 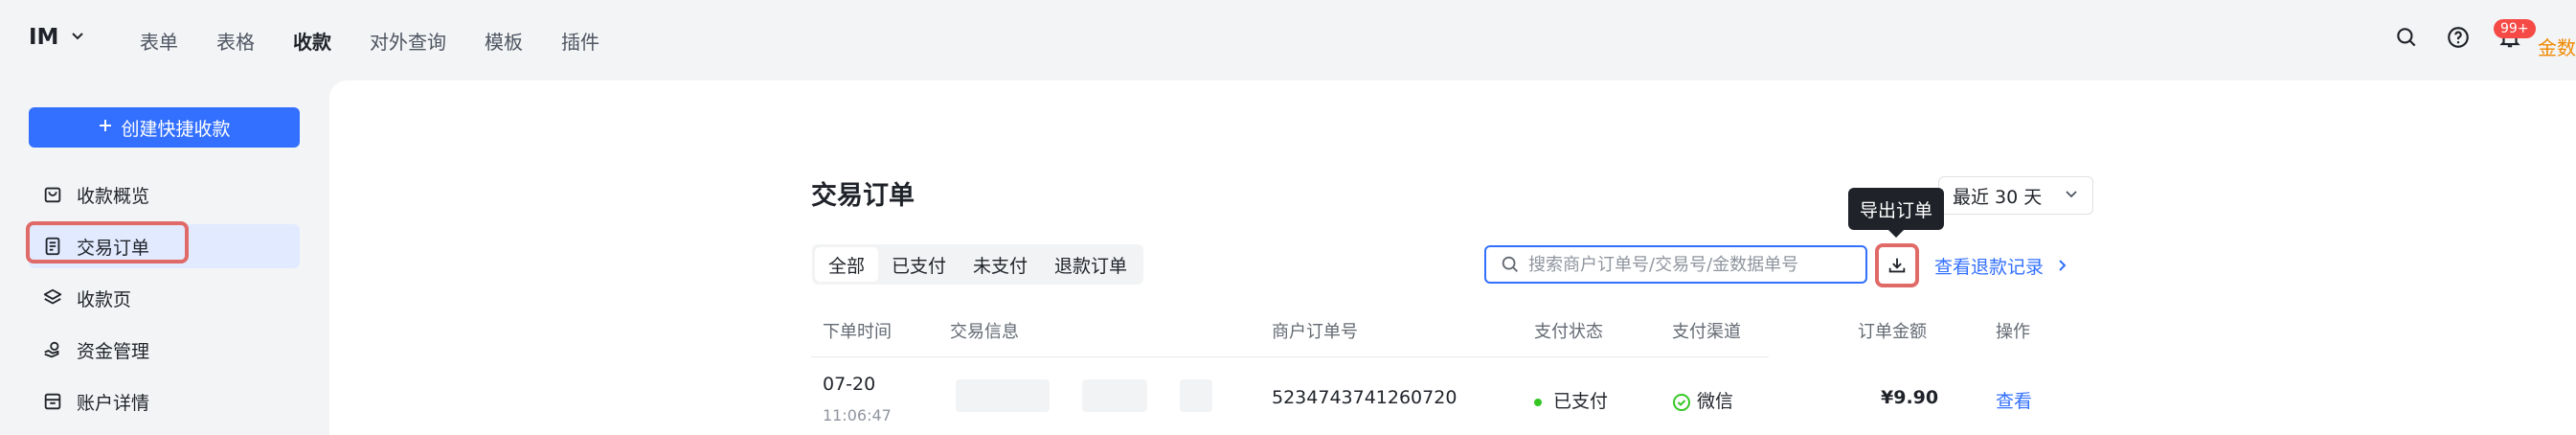 I want to click on workspace-switcher: IM, so click(x=57, y=37).